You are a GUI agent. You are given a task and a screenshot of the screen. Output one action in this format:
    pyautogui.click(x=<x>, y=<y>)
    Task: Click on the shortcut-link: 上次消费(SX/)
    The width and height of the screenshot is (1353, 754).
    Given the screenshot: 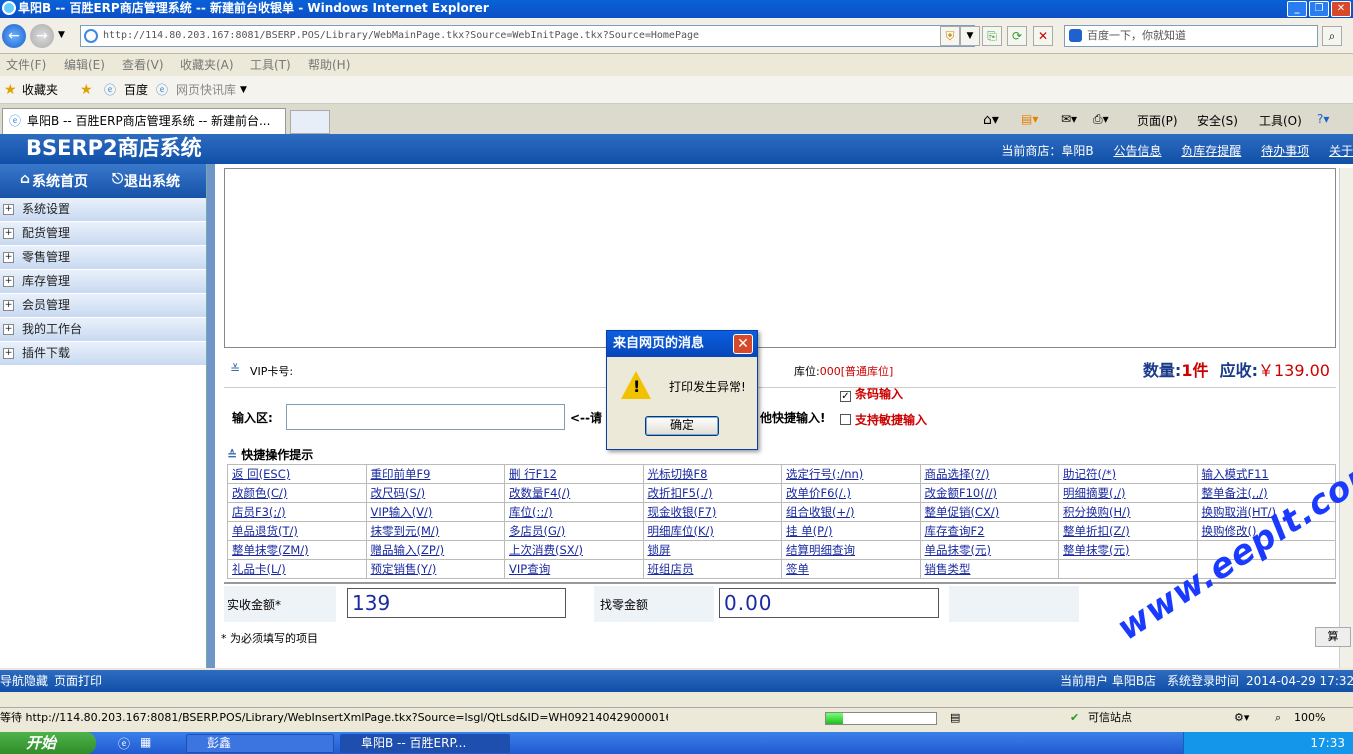 What is the action you would take?
    pyautogui.click(x=574, y=550)
    